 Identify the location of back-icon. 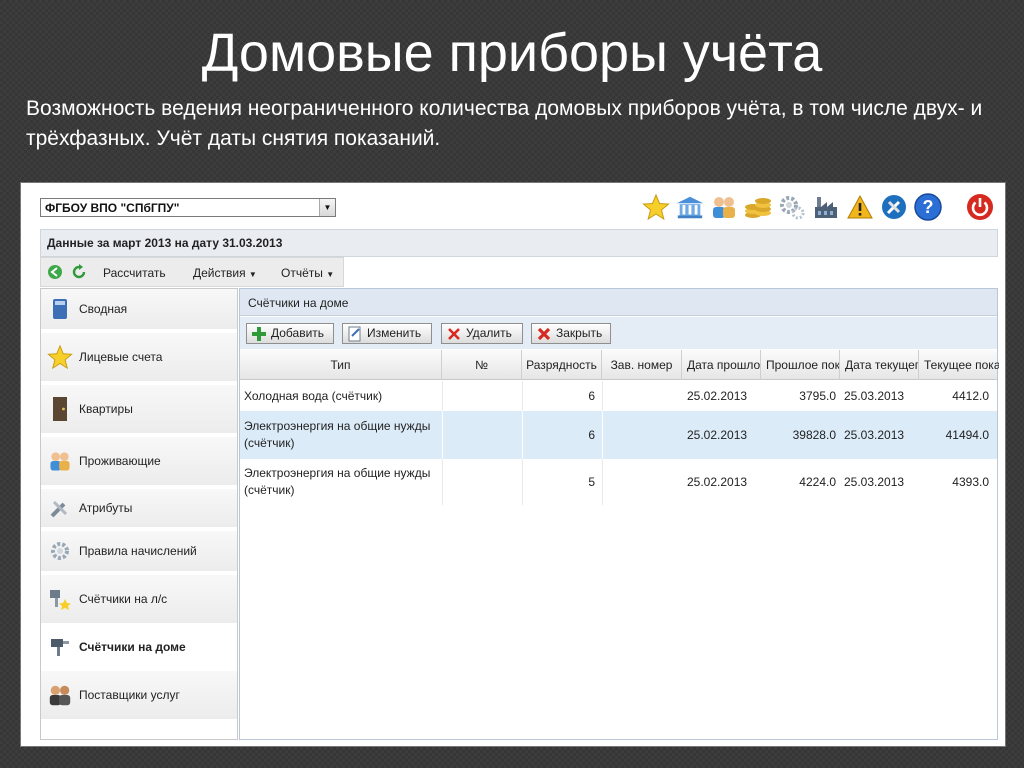
(55, 272).